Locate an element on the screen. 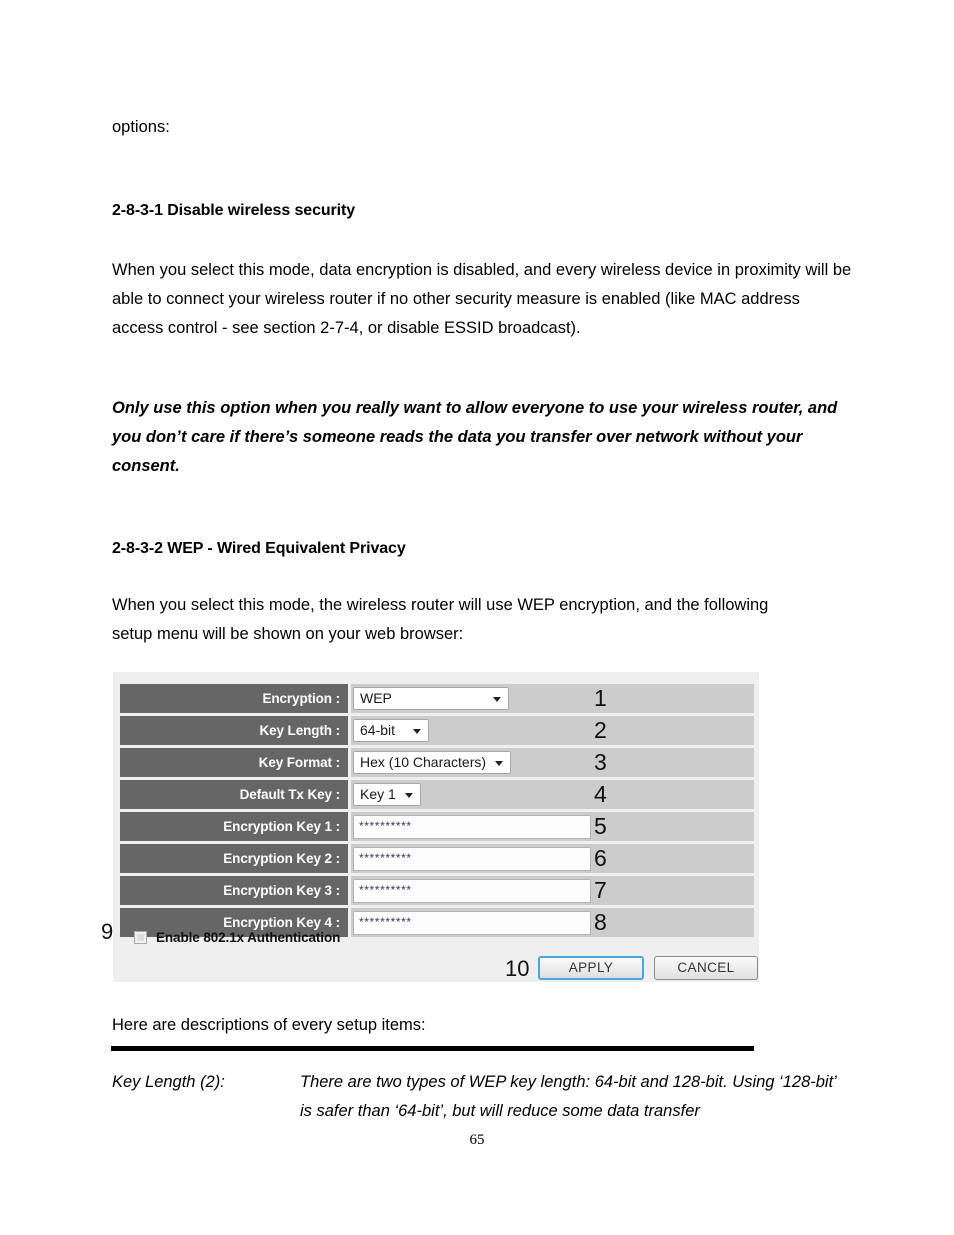  label-encryption: Encryption : is located at coordinates (234, 698).